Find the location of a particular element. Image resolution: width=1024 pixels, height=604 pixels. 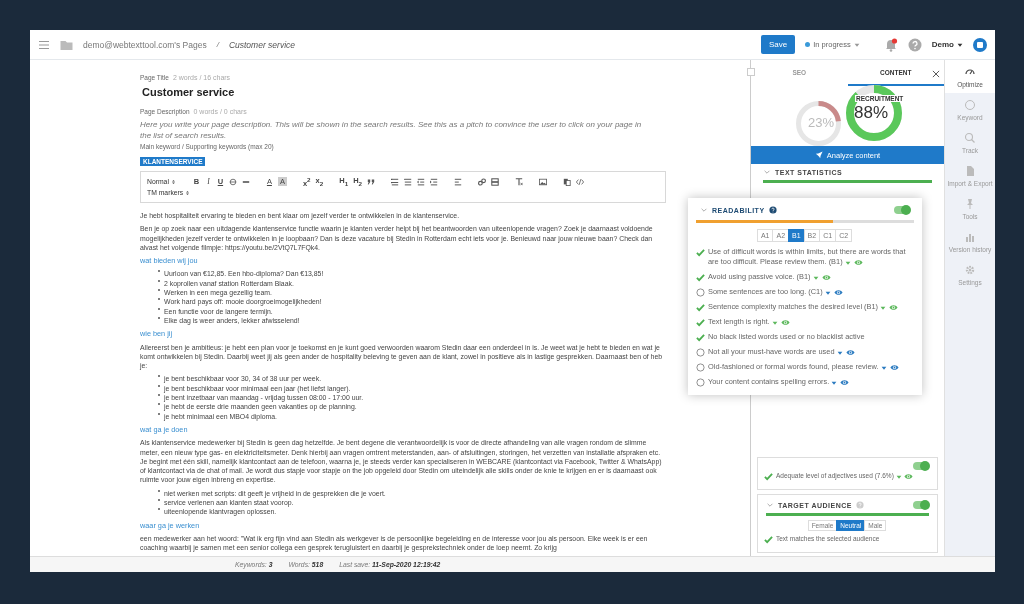

document-icon is located at coordinates (970, 171).